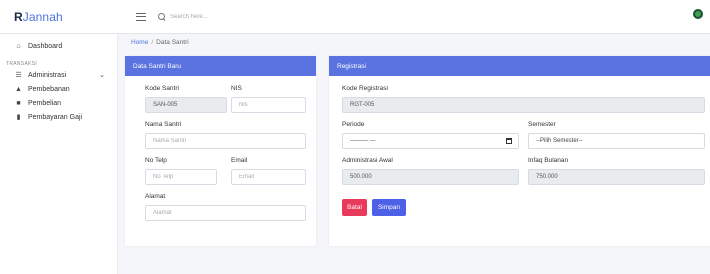  I want to click on brand-logo: RJannah, so click(59, 17).